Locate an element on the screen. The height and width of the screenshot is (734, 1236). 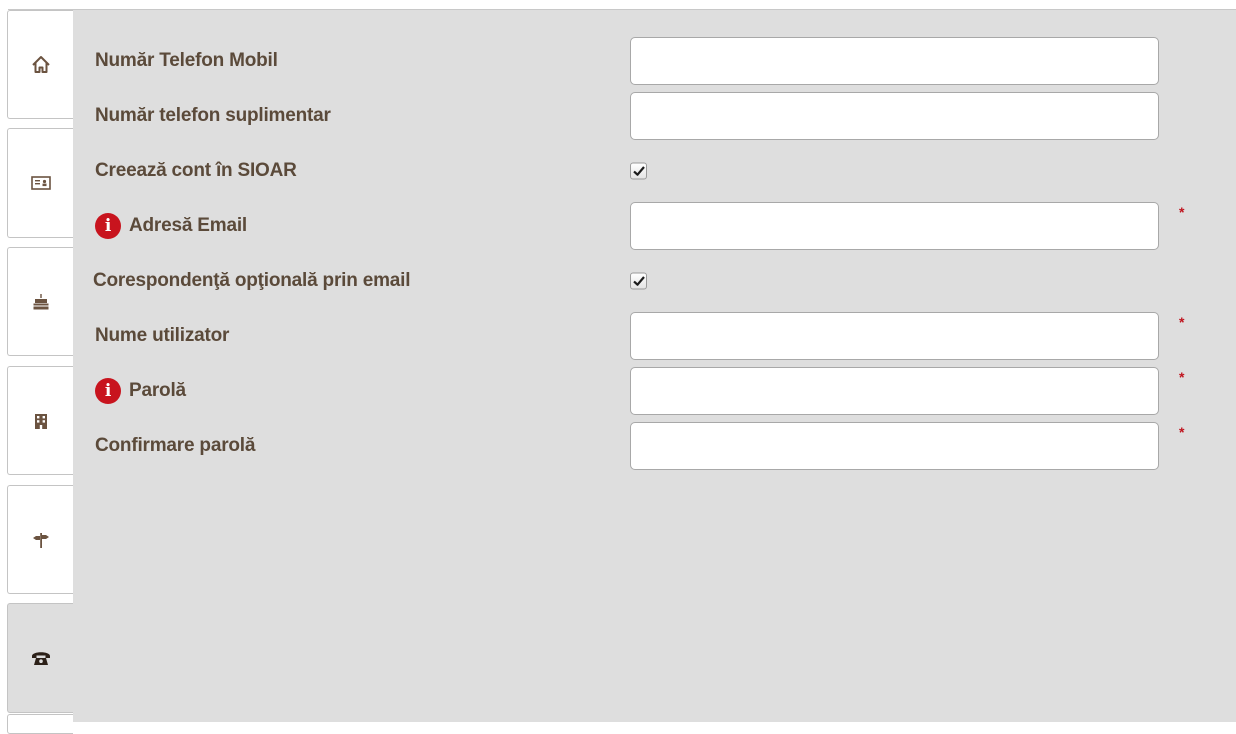
create-account-label: Creează cont în SIOAR is located at coordinates (196, 170).